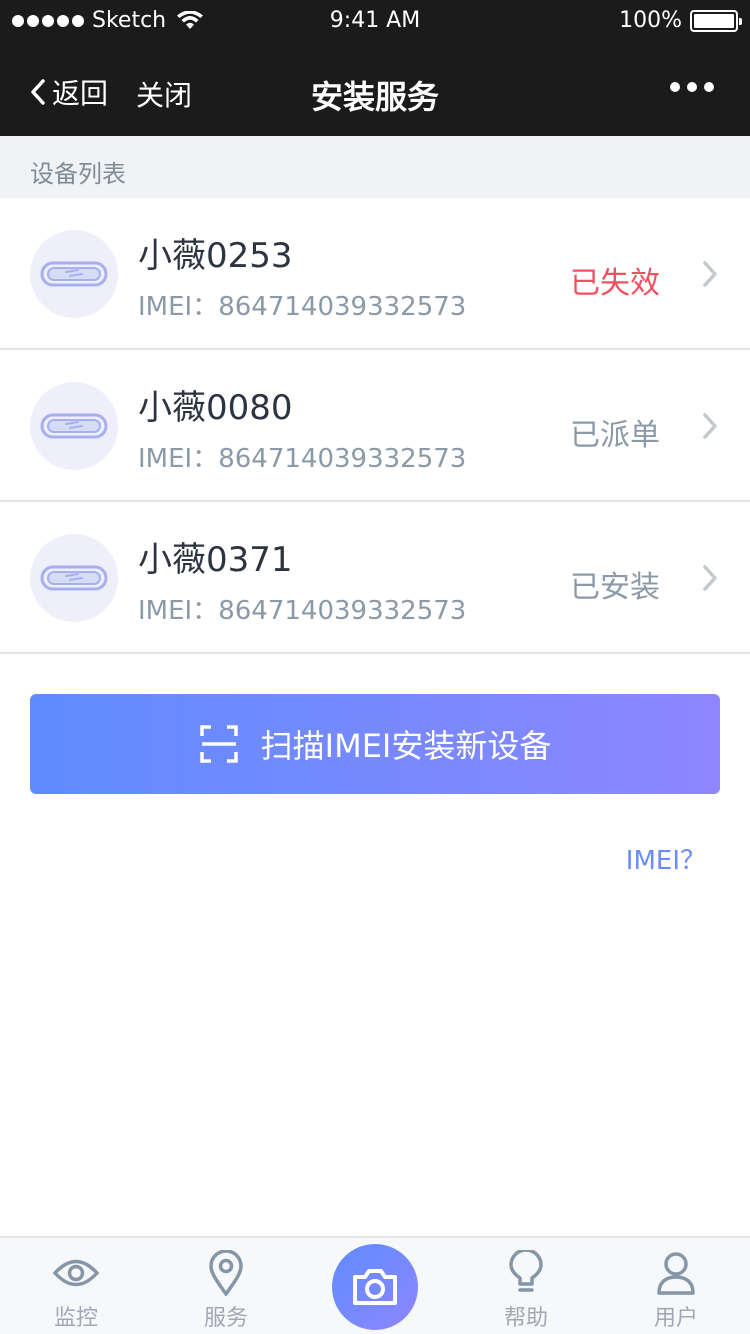 This screenshot has height=1334, width=750. I want to click on device-name: 小薇0253, so click(215, 256).